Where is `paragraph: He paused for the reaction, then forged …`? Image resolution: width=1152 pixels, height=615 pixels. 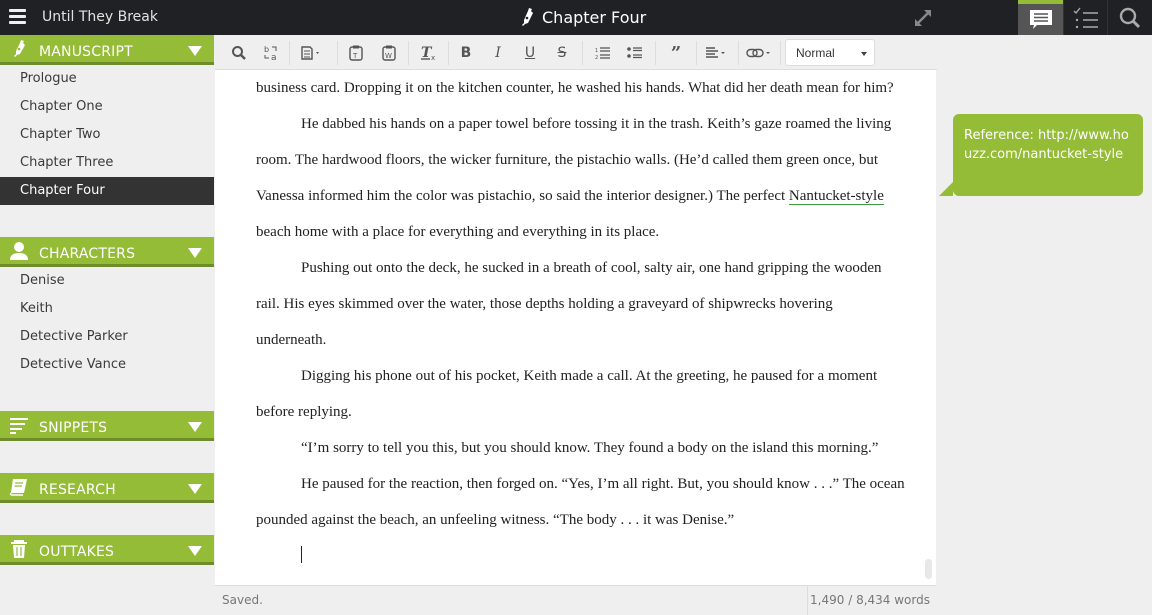
paragraph: He paused for the reaction, then forged … is located at coordinates (580, 502).